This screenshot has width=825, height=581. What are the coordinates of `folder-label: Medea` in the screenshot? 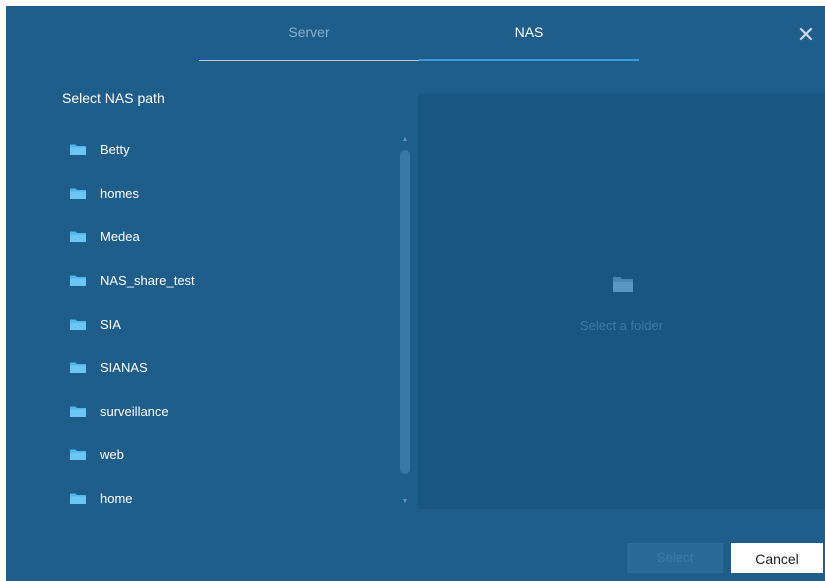 It's located at (120, 237).